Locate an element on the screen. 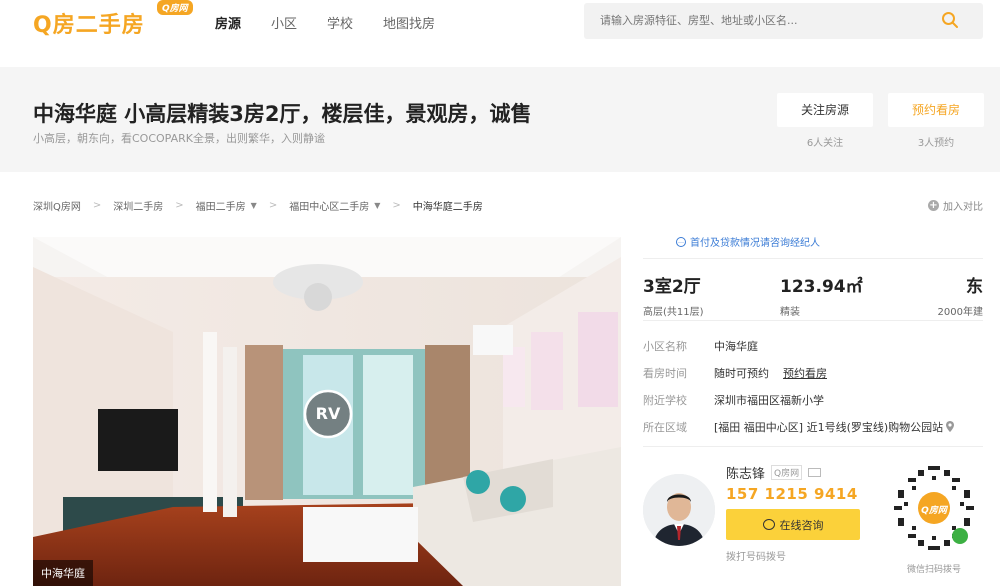 The width and height of the screenshot is (1000, 586). decoration-value: 精装 is located at coordinates (790, 312).